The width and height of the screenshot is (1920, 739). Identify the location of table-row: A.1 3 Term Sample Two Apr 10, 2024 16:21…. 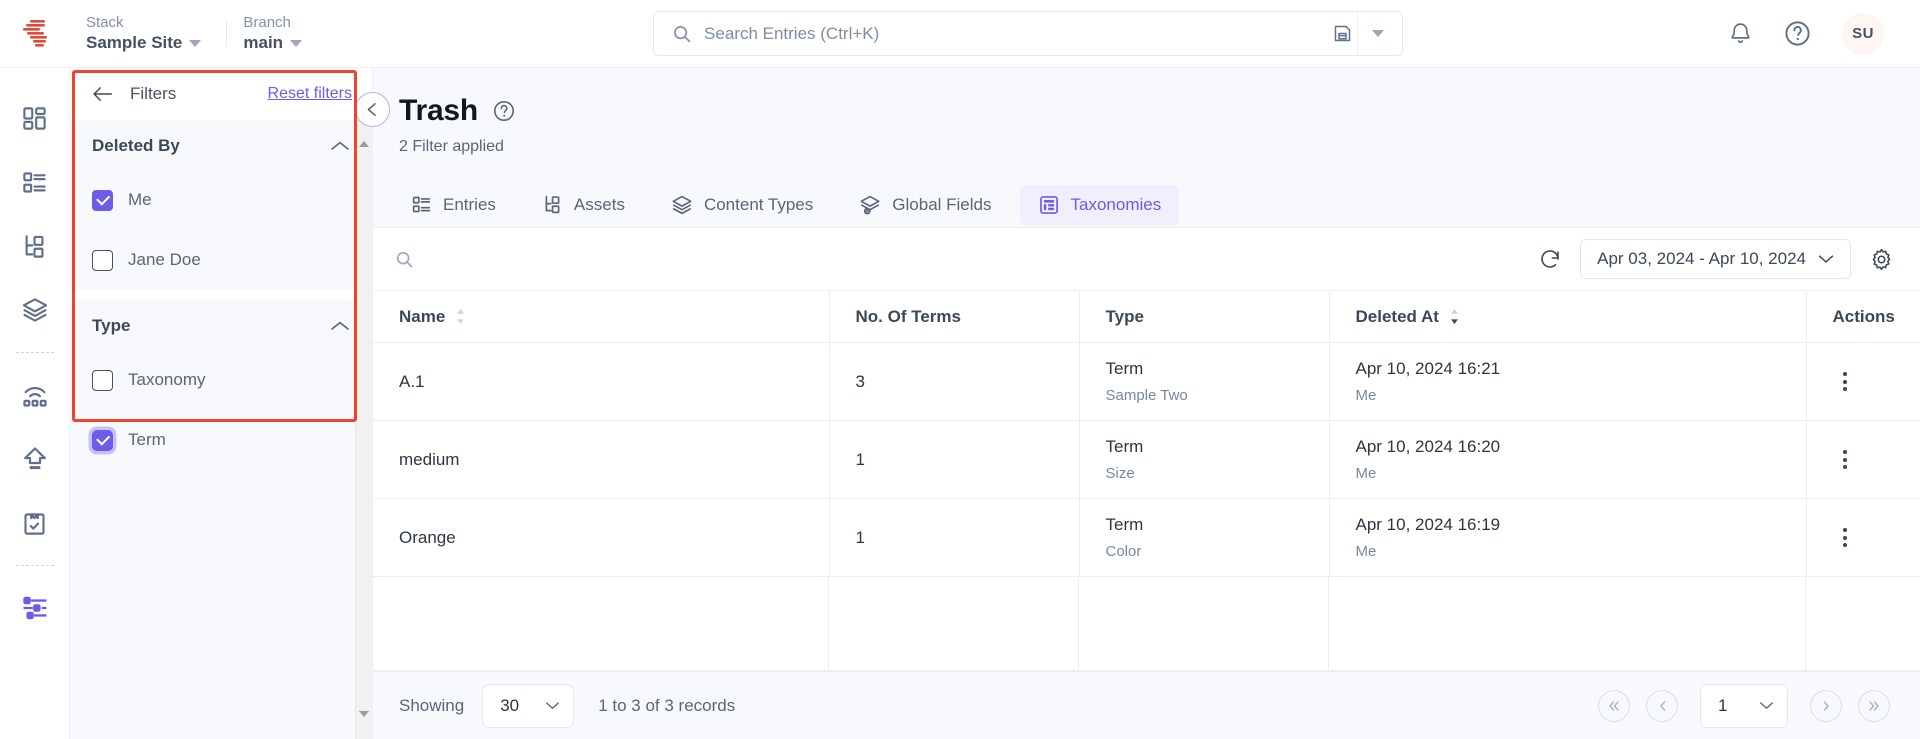
(1146, 381).